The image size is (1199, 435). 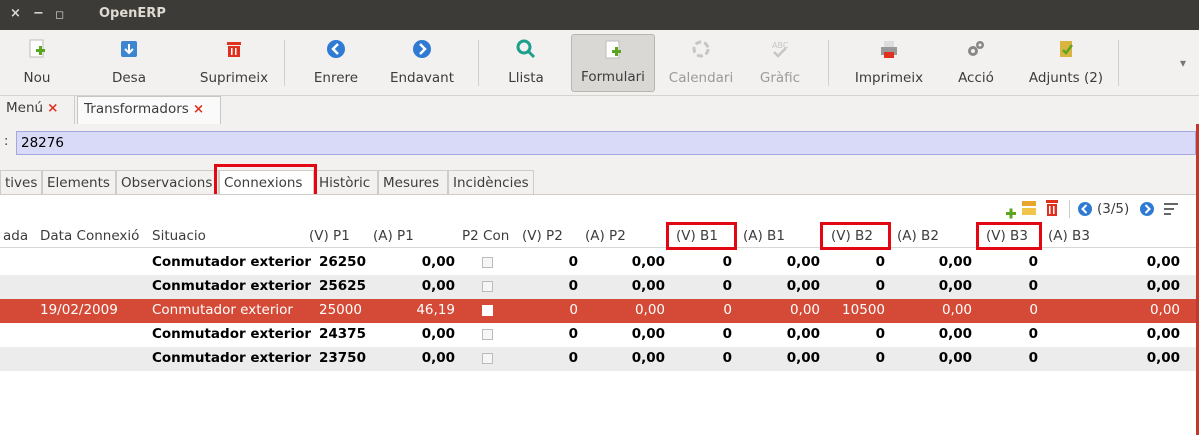 I want to click on list-view-button: Llista, so click(x=526, y=63).